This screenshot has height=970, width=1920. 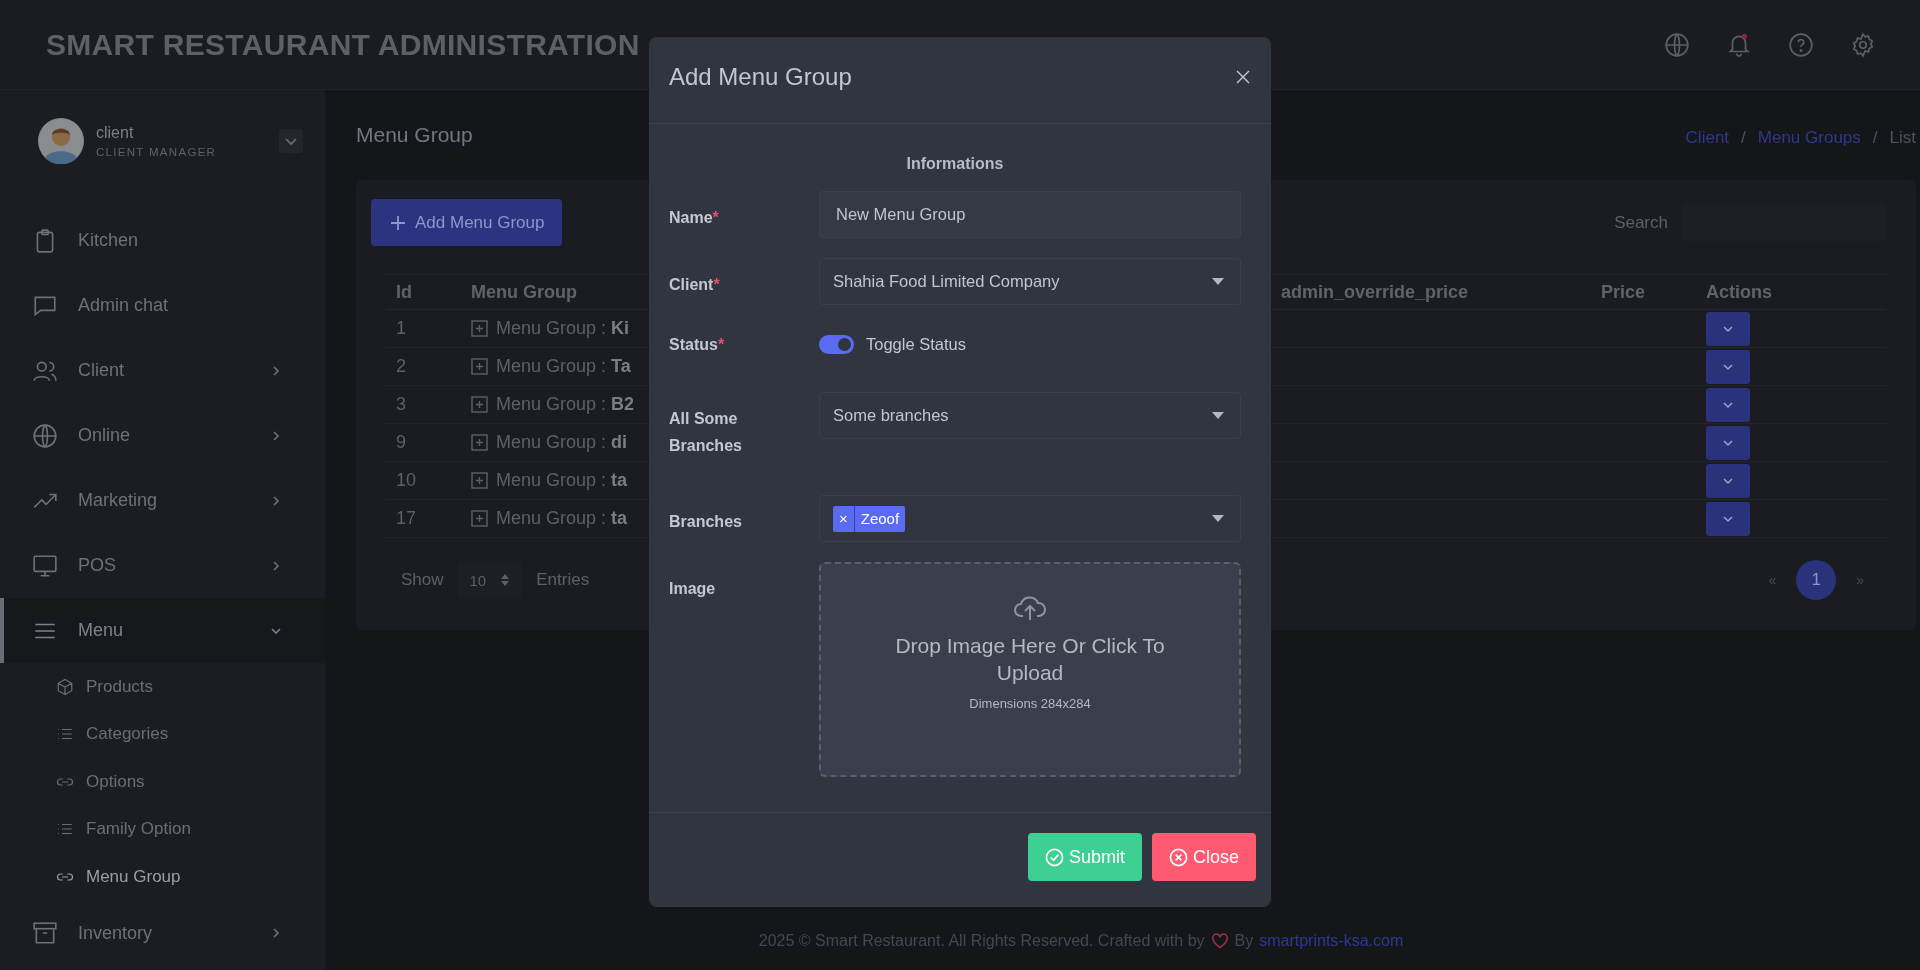 What do you see at coordinates (428, 366) in the screenshot?
I see `table-cell: 2` at bounding box center [428, 366].